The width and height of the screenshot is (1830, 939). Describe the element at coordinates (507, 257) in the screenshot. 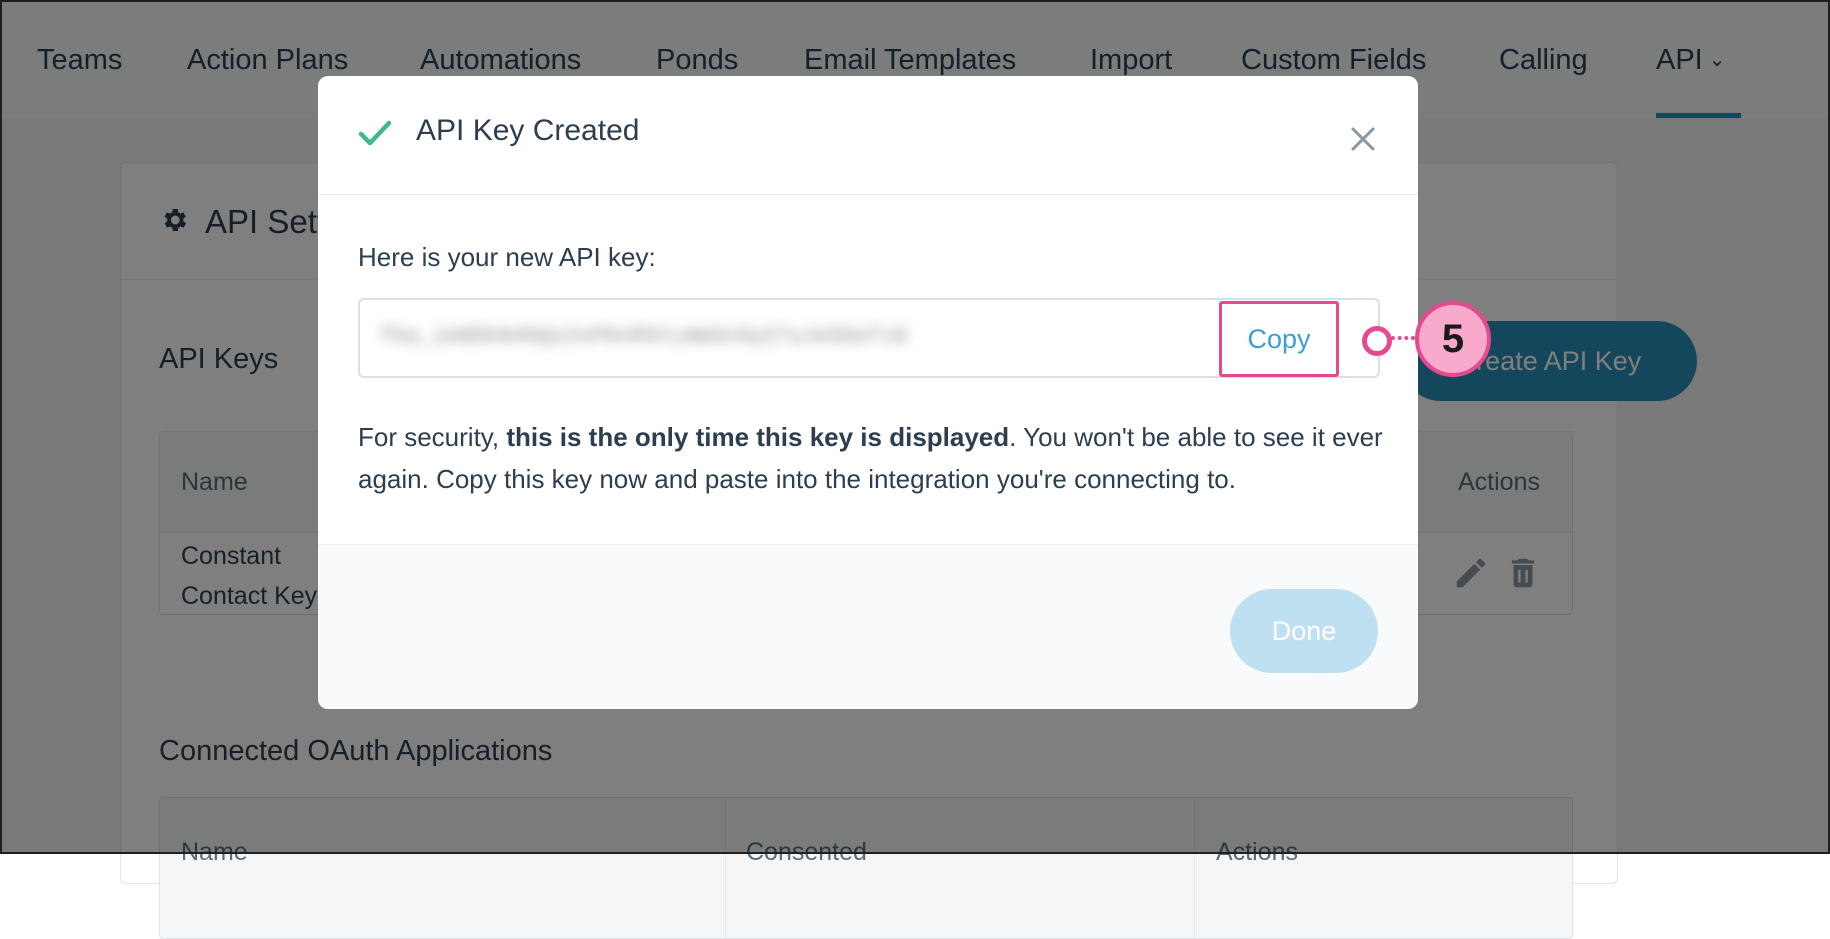

I see `dialog-intro-text: Here is your new API key:` at that location.